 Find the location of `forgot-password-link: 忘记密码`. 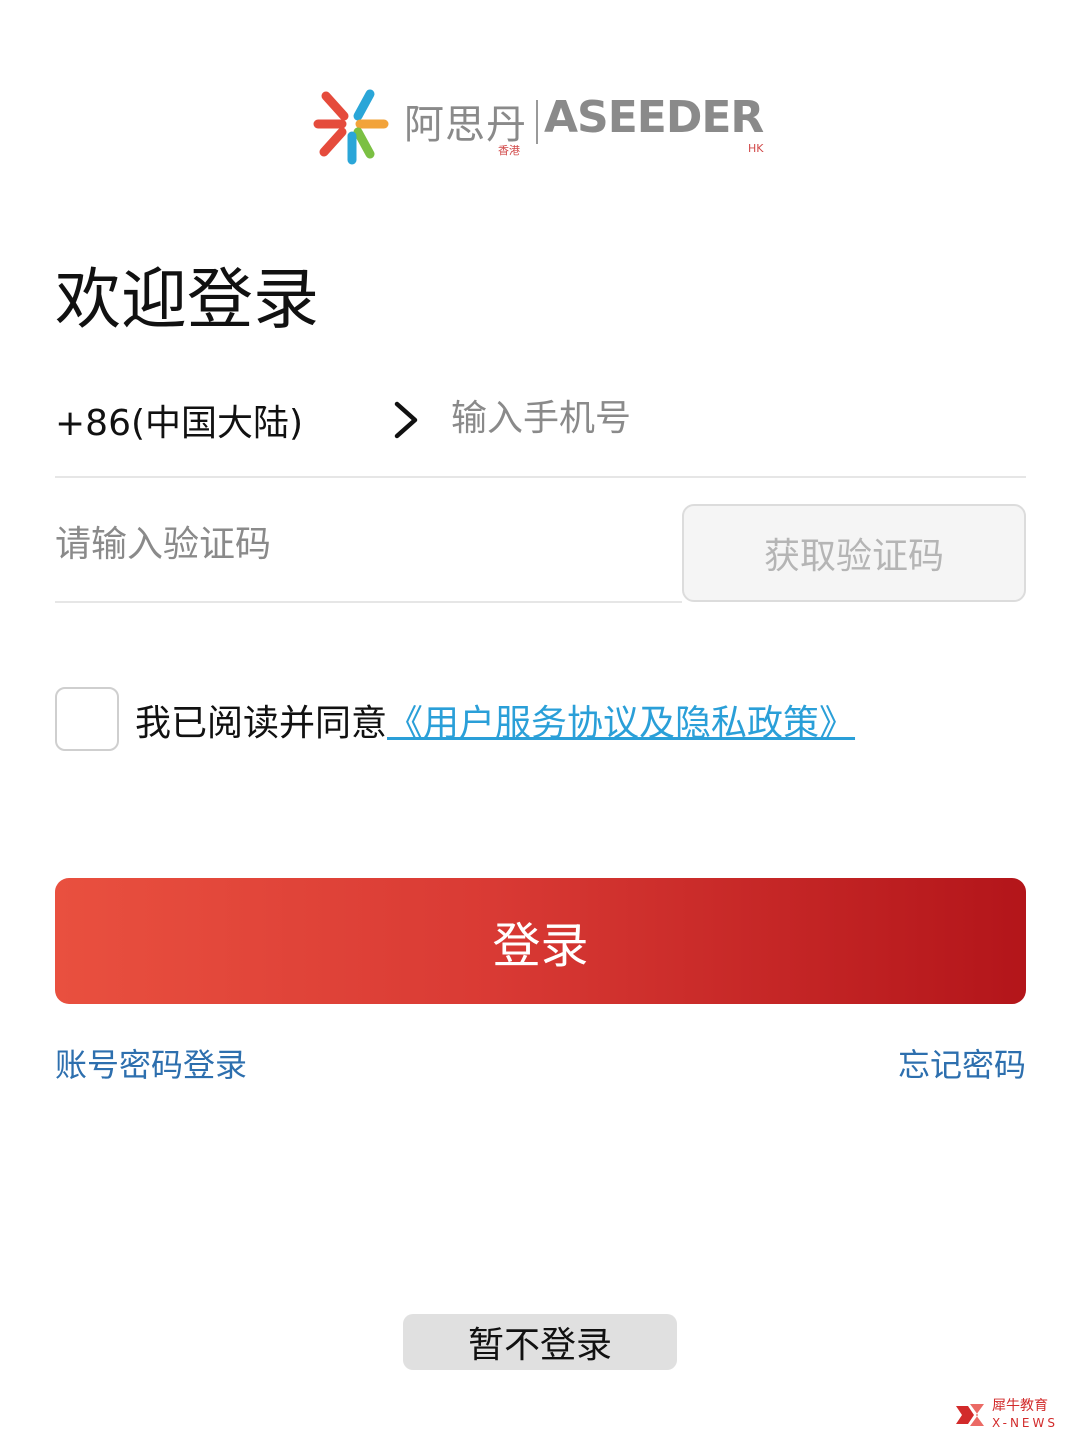

forgot-password-link: 忘记密码 is located at coordinates (962, 1063).